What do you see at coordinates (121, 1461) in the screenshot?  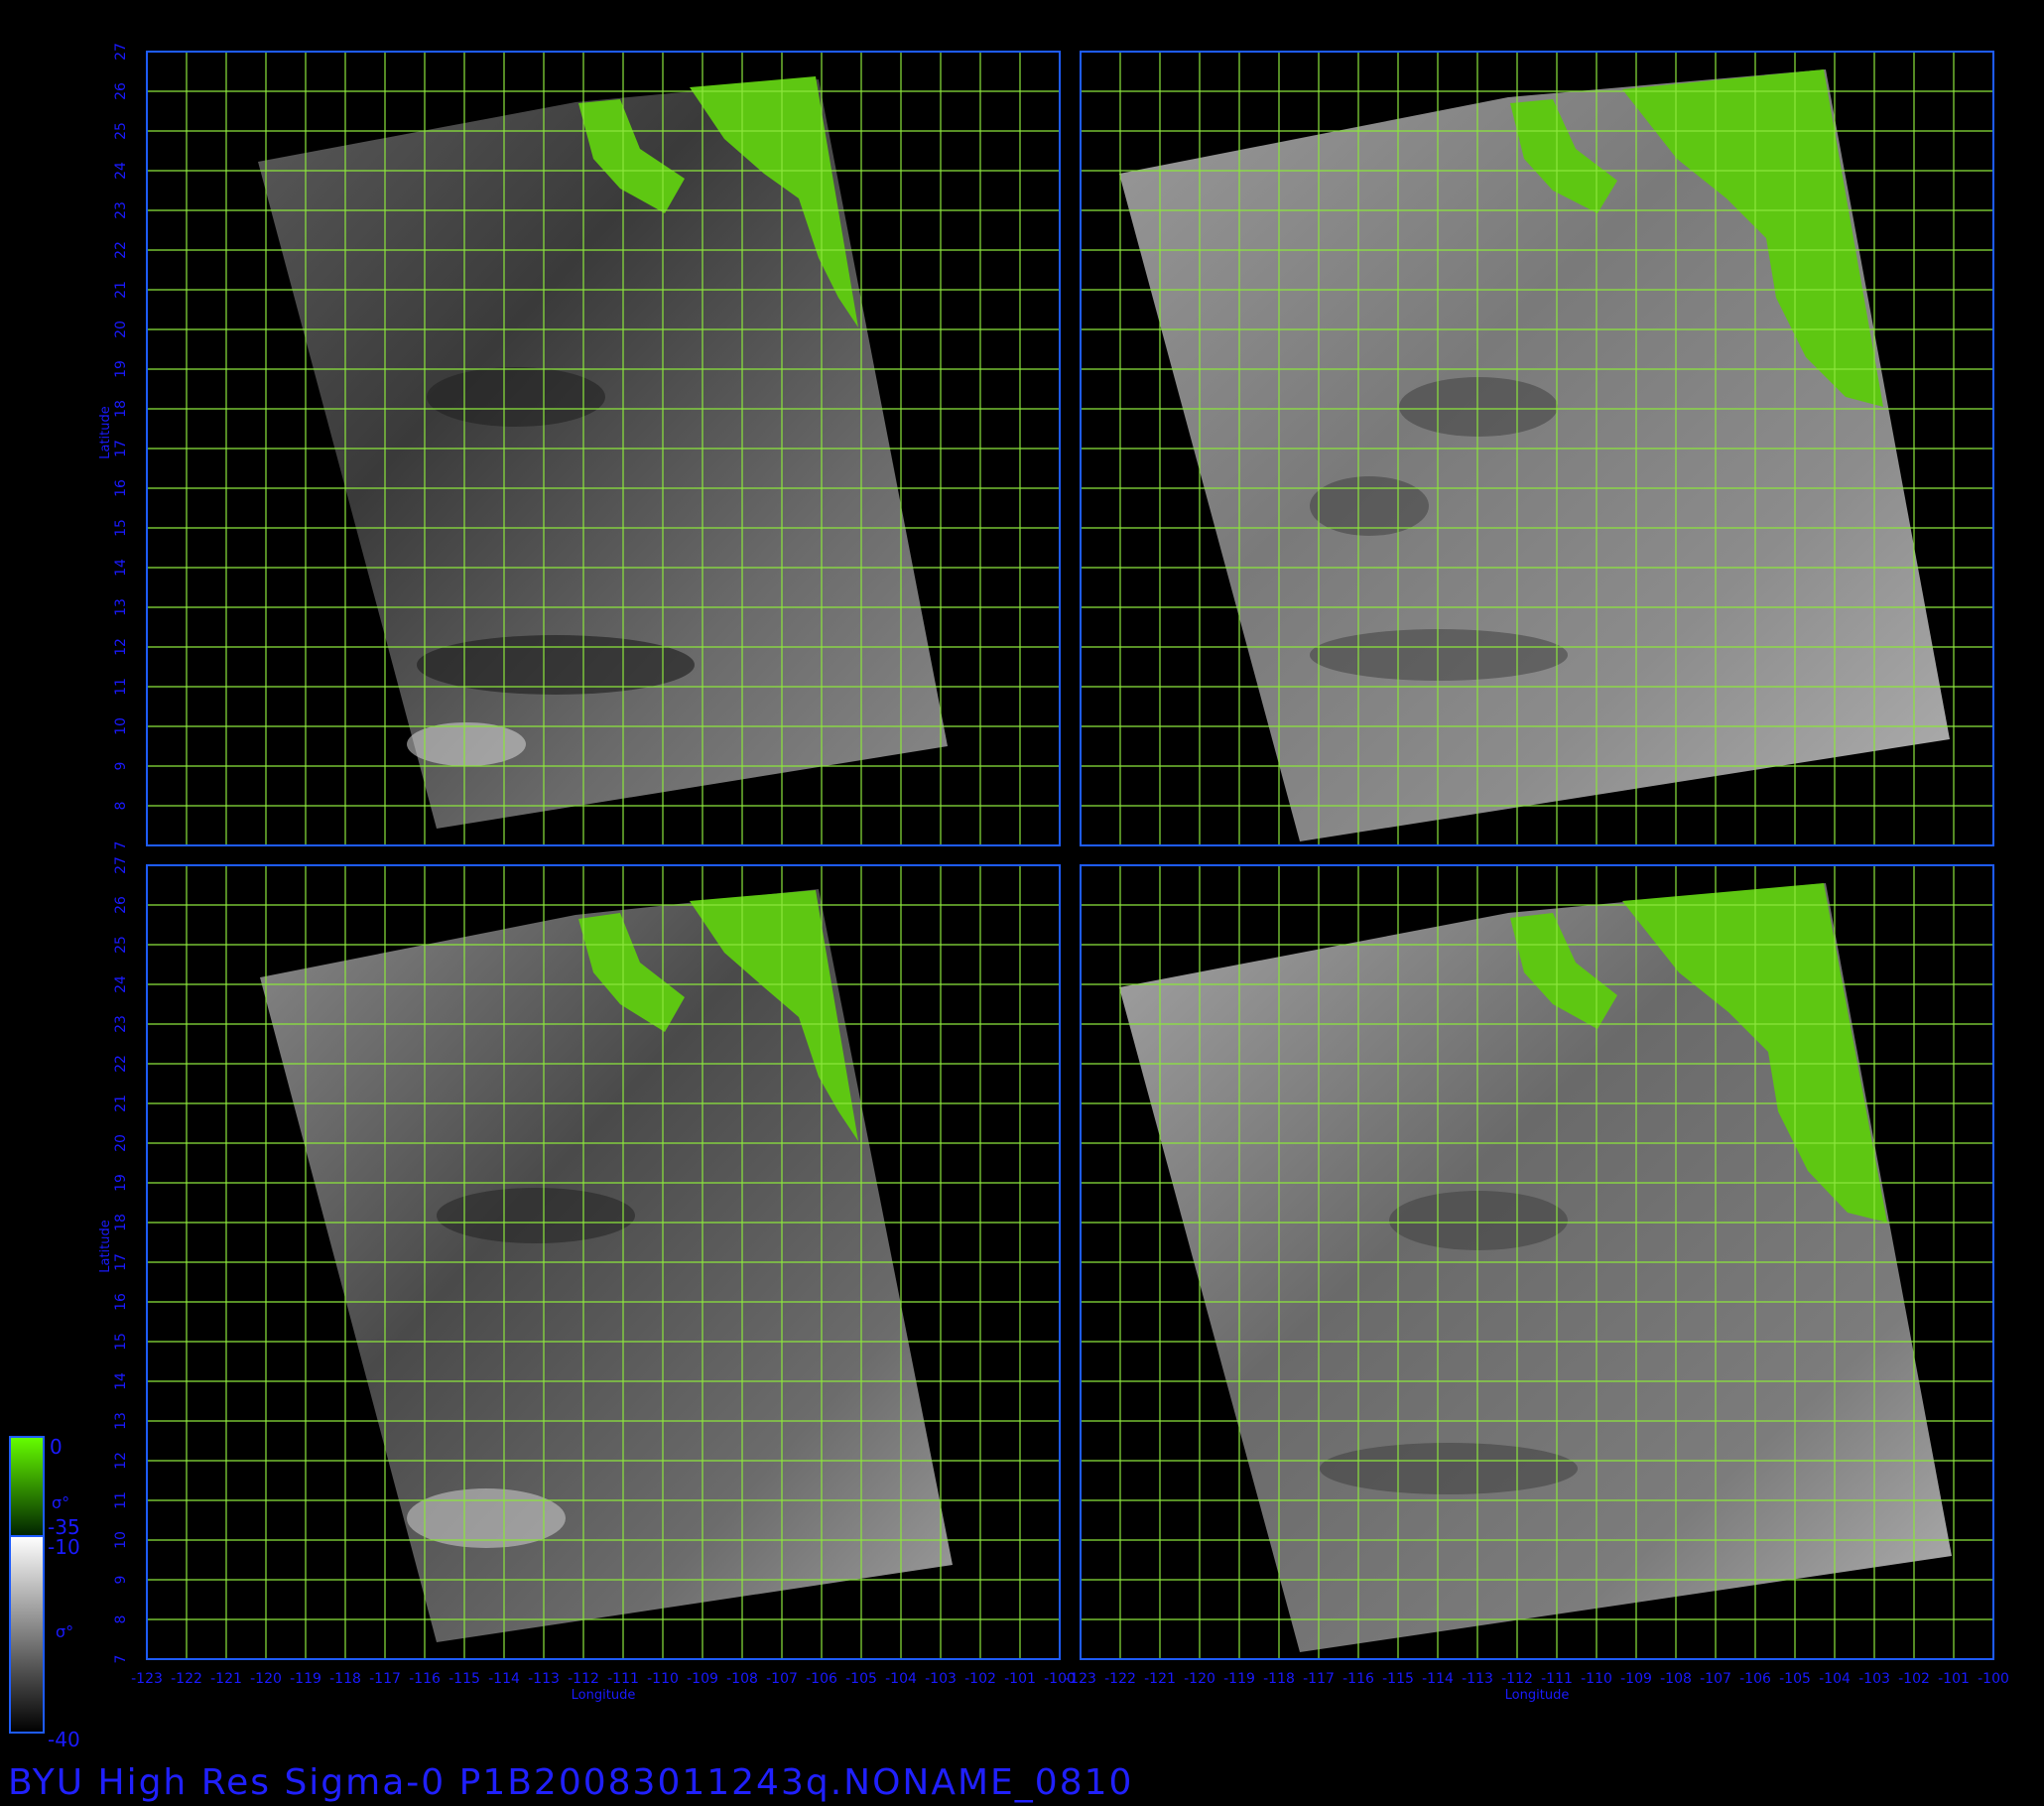 I see `lat-tick-label: 12` at bounding box center [121, 1461].